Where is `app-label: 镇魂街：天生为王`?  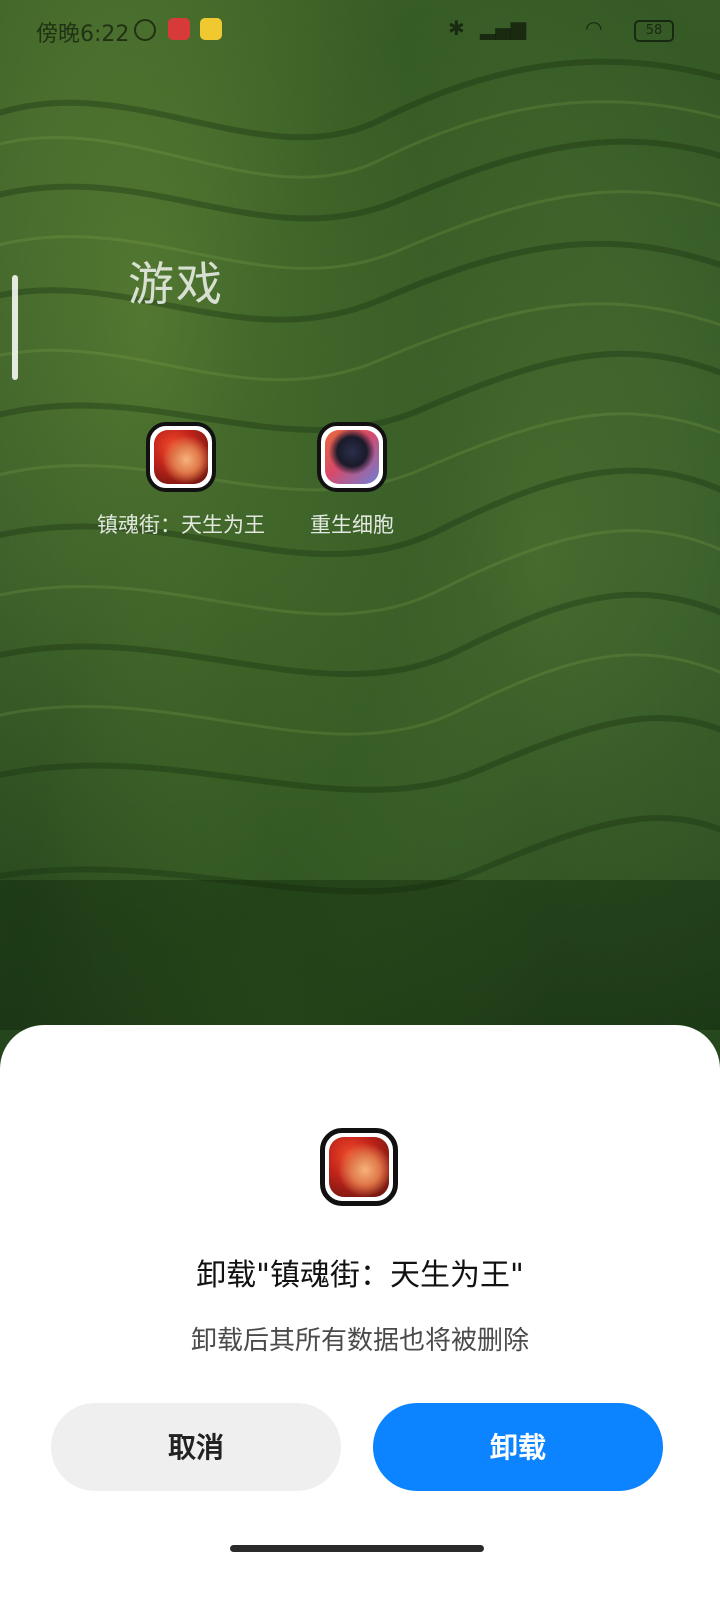
app-label: 镇魂街：天生为王 is located at coordinates (181, 525).